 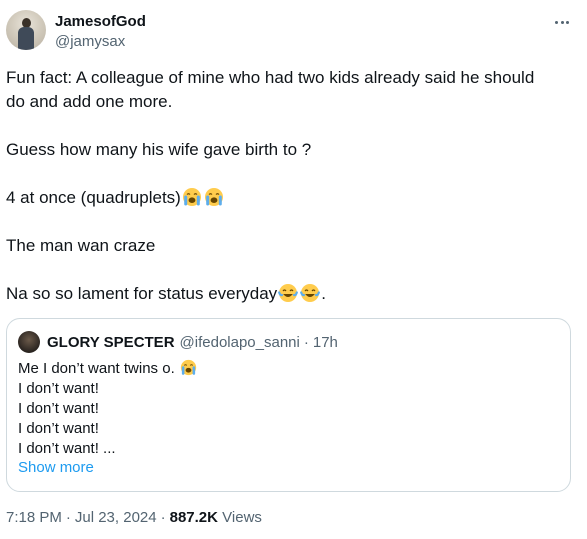 I want to click on tweet-meta: 7:18 PM · Jul 23, 2024 · 887.2K Views, so click(x=134, y=518).